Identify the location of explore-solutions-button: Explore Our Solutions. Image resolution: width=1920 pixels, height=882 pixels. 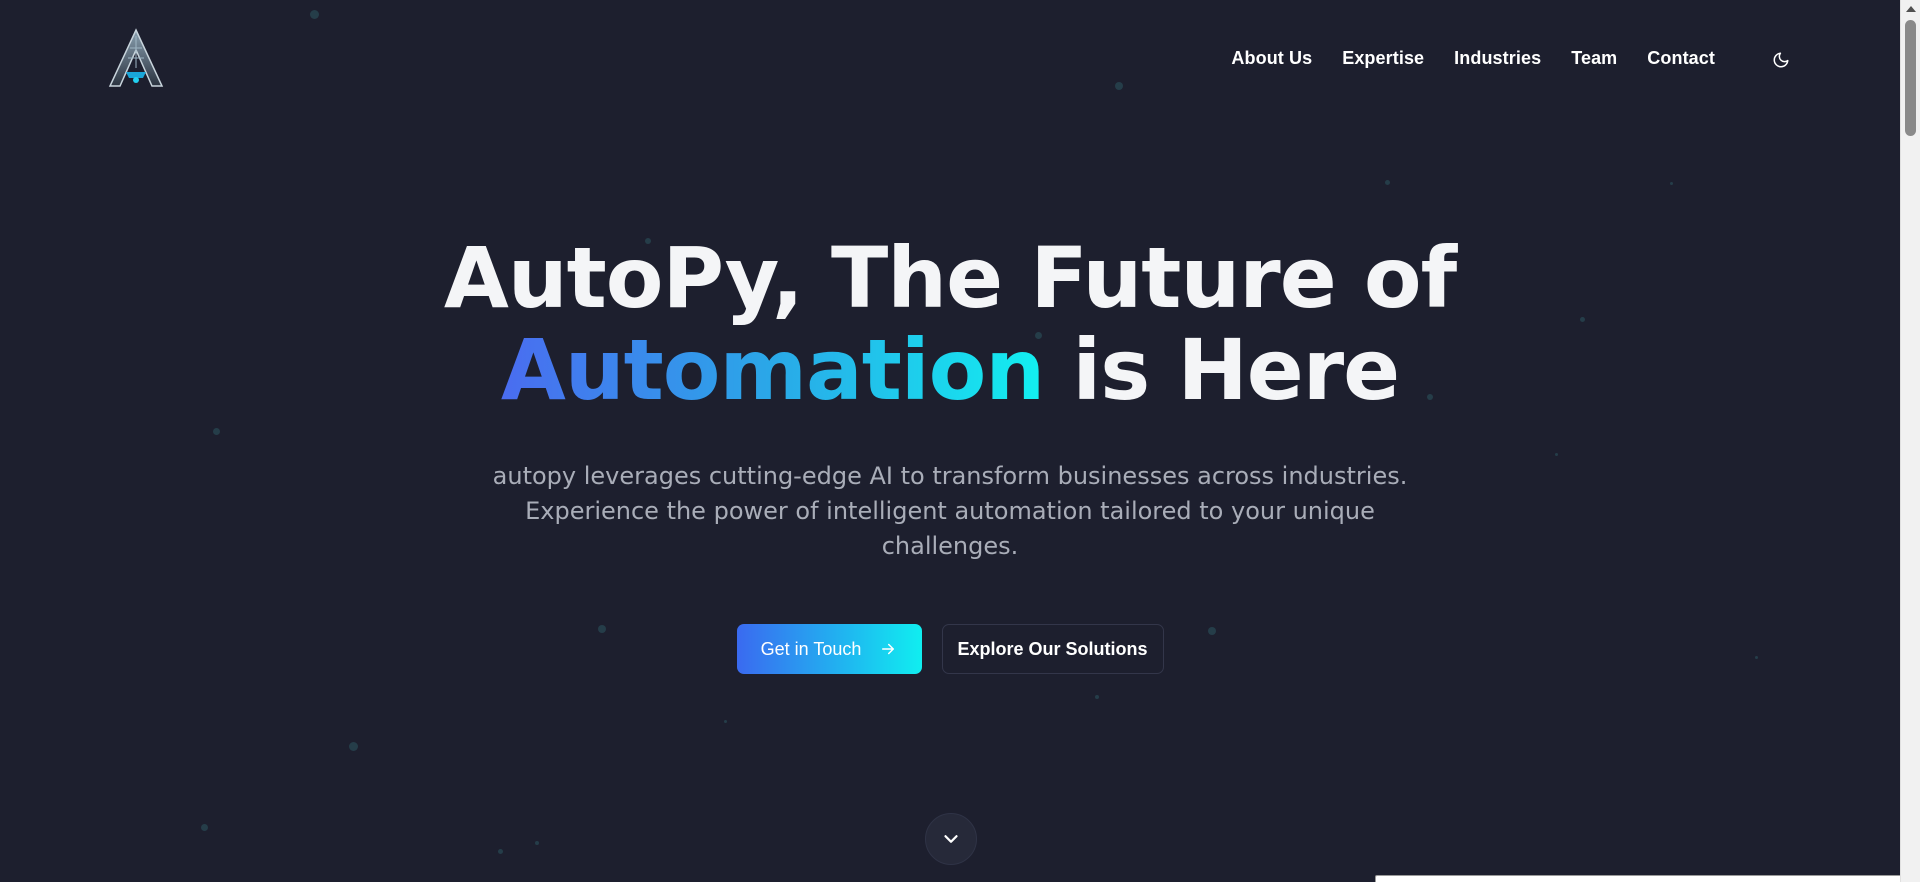
(1052, 649).